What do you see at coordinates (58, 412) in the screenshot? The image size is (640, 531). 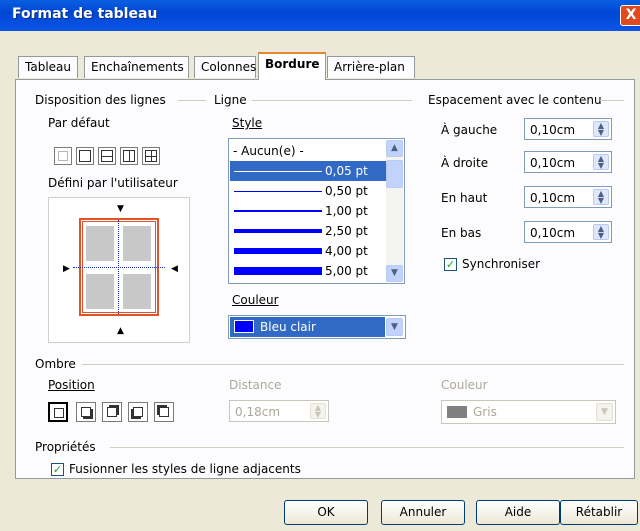 I see `shadow-none-button` at bounding box center [58, 412].